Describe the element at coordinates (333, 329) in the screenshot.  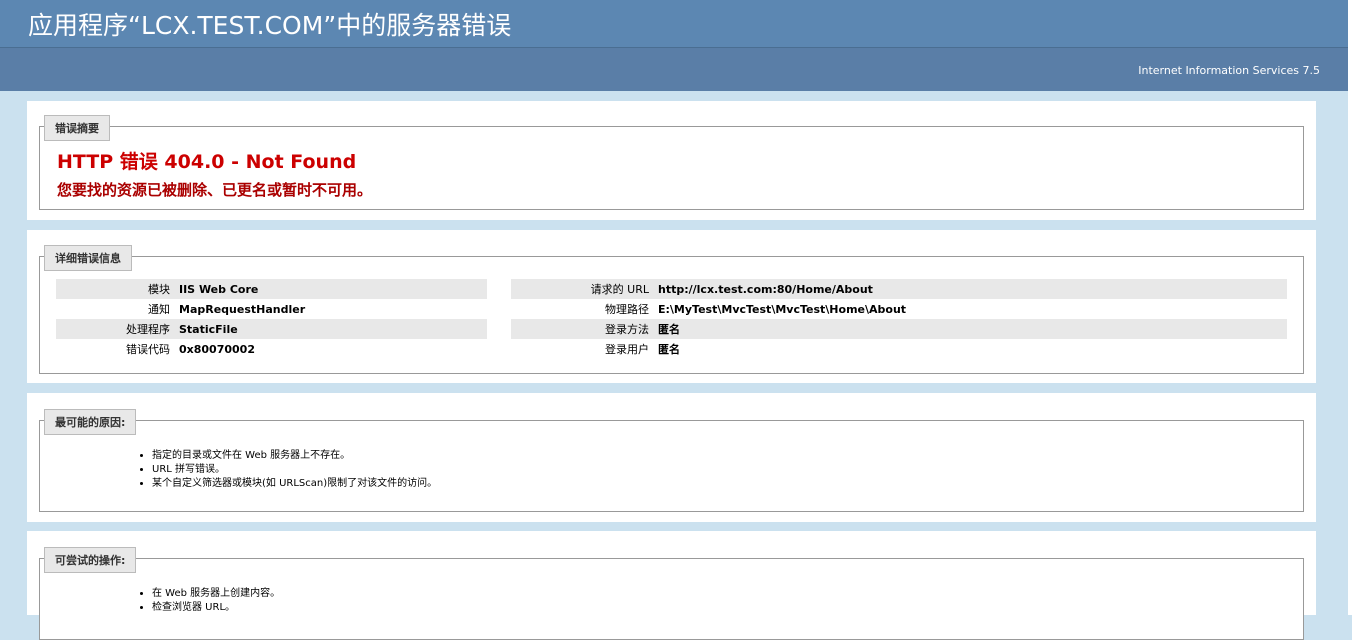
I see `detail-value: StaticFile` at that location.